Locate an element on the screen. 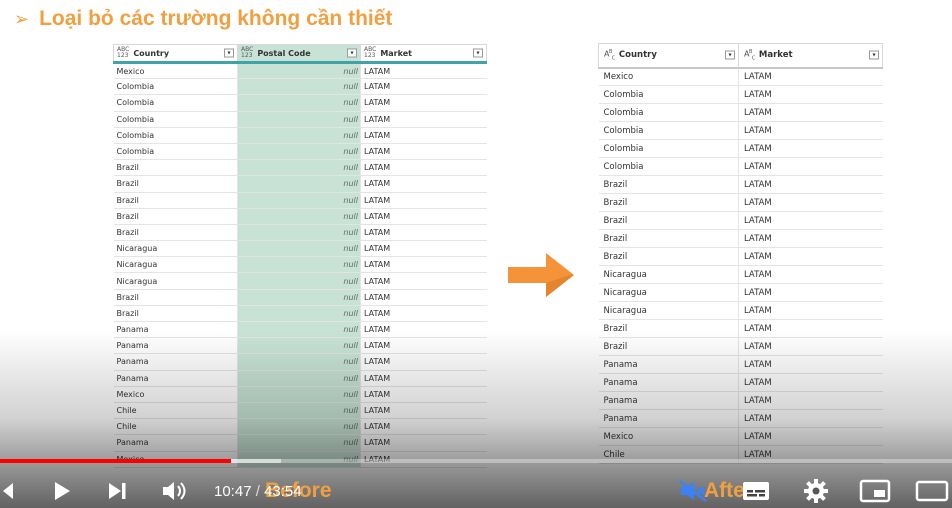  before-header-market: ABC 123 Market ▾ is located at coordinates (423, 54).